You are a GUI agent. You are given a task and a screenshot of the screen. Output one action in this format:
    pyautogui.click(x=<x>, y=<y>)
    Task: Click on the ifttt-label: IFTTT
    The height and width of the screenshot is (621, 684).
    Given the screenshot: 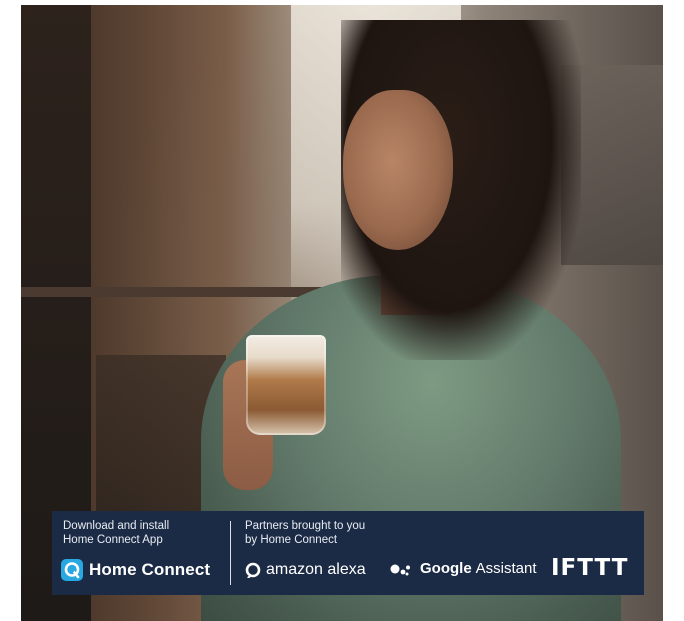 What is the action you would take?
    pyautogui.click(x=590, y=568)
    